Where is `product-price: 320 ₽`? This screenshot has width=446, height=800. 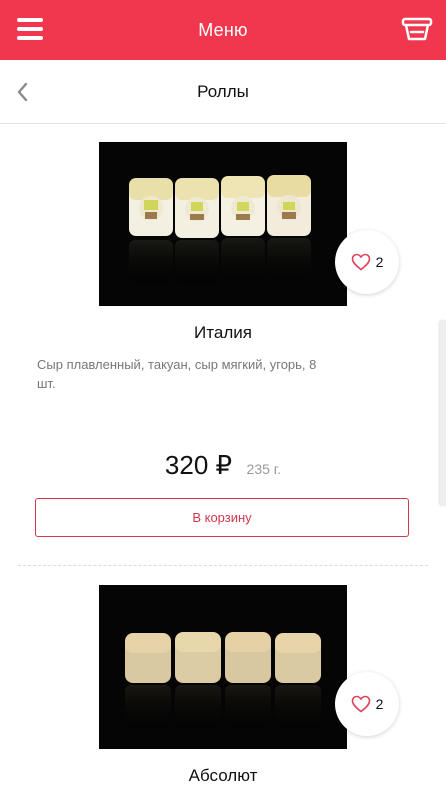
product-price: 320 ₽ is located at coordinates (198, 465).